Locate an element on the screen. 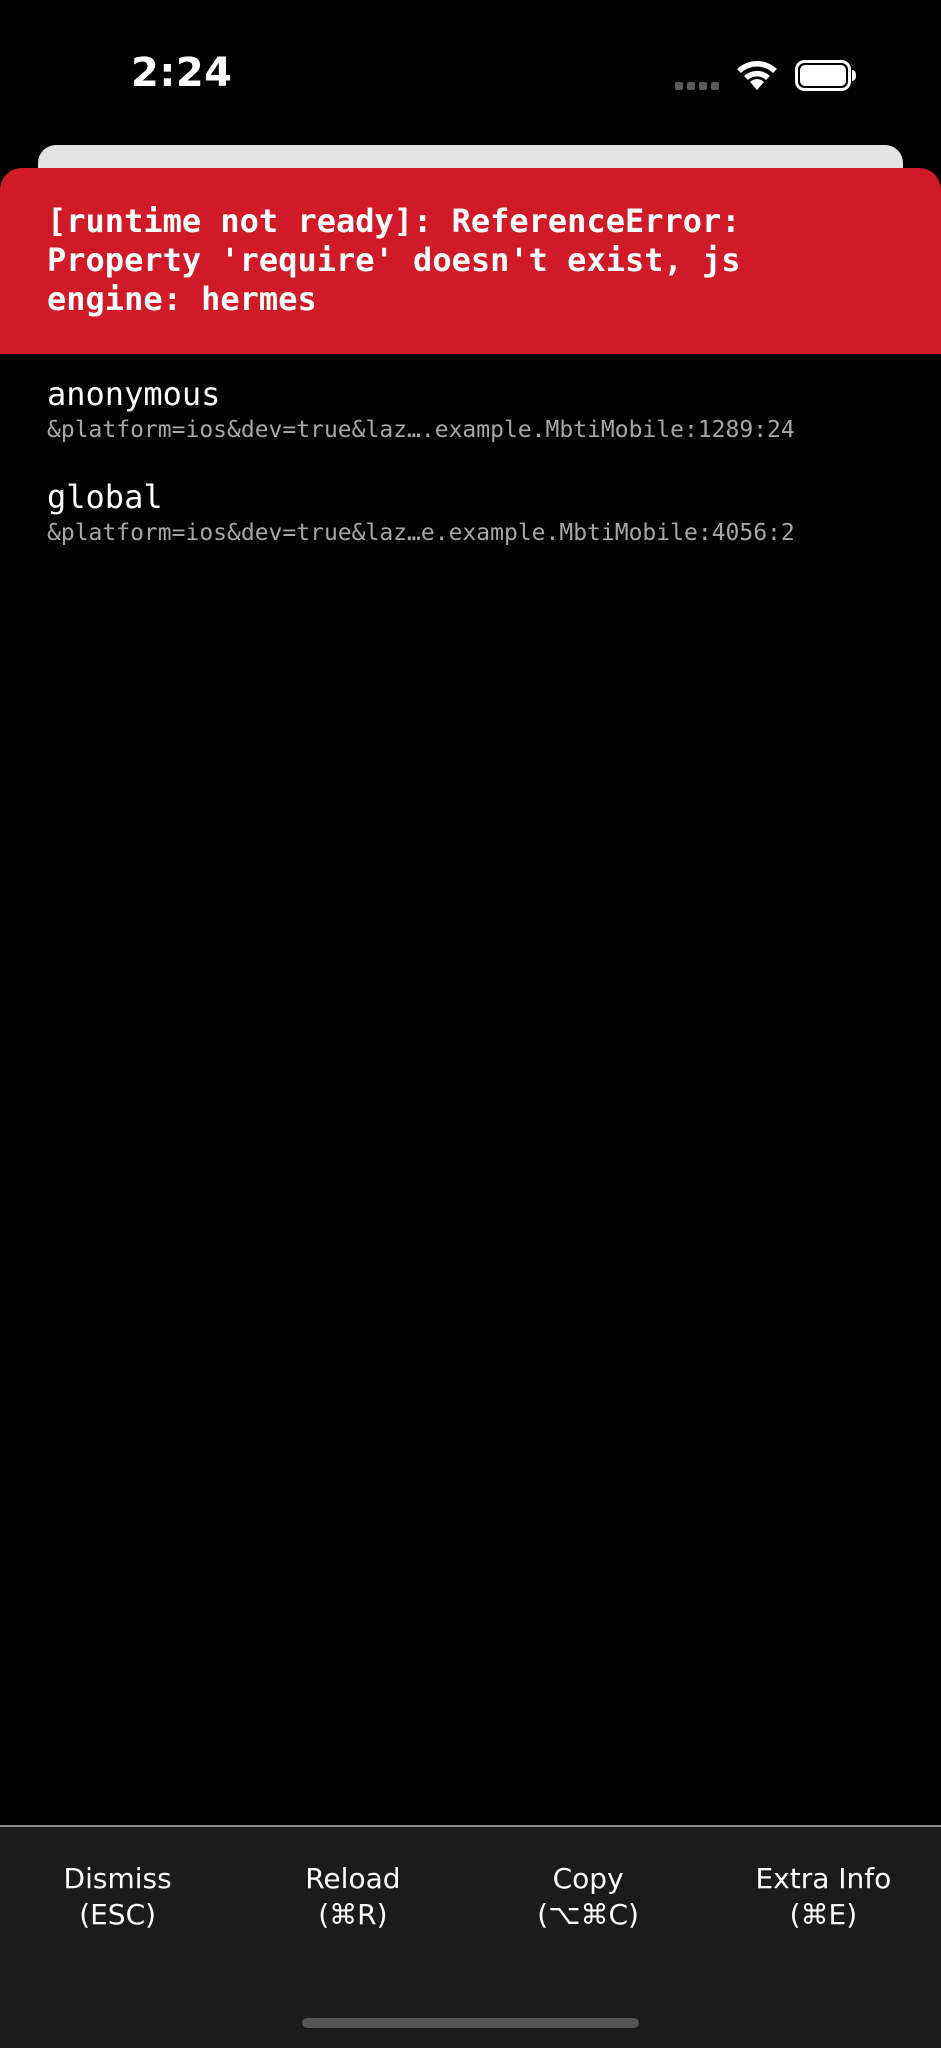 This screenshot has width=941, height=2048. copy-button-label: Copy is located at coordinates (588, 1878).